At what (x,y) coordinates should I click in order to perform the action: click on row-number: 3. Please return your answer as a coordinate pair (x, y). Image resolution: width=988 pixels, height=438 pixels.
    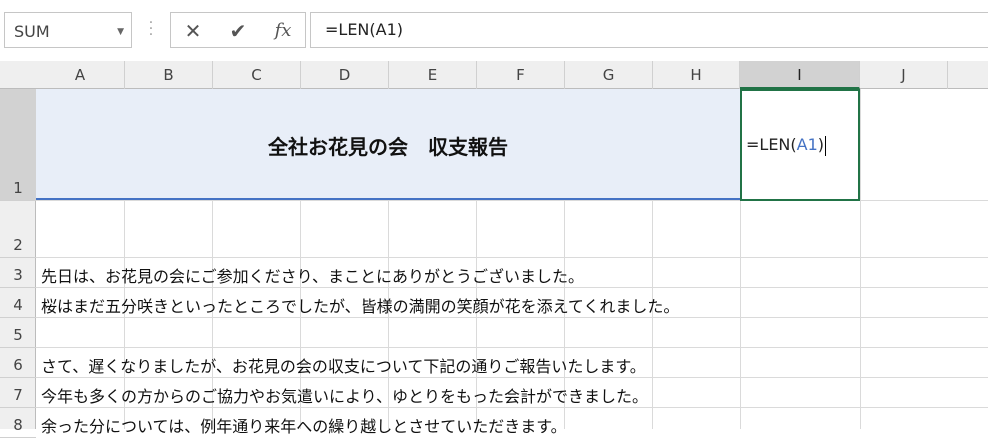
    Looking at the image, I should click on (18, 275).